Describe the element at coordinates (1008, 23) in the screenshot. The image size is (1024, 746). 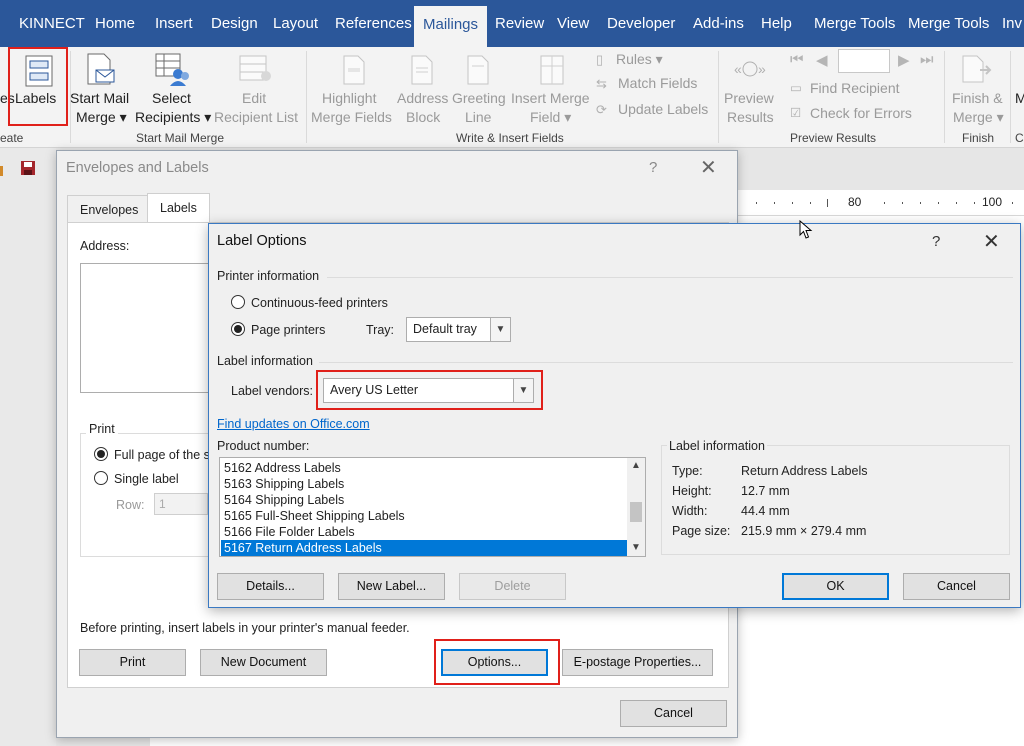
I see `tab-inv-partial: Inv` at that location.